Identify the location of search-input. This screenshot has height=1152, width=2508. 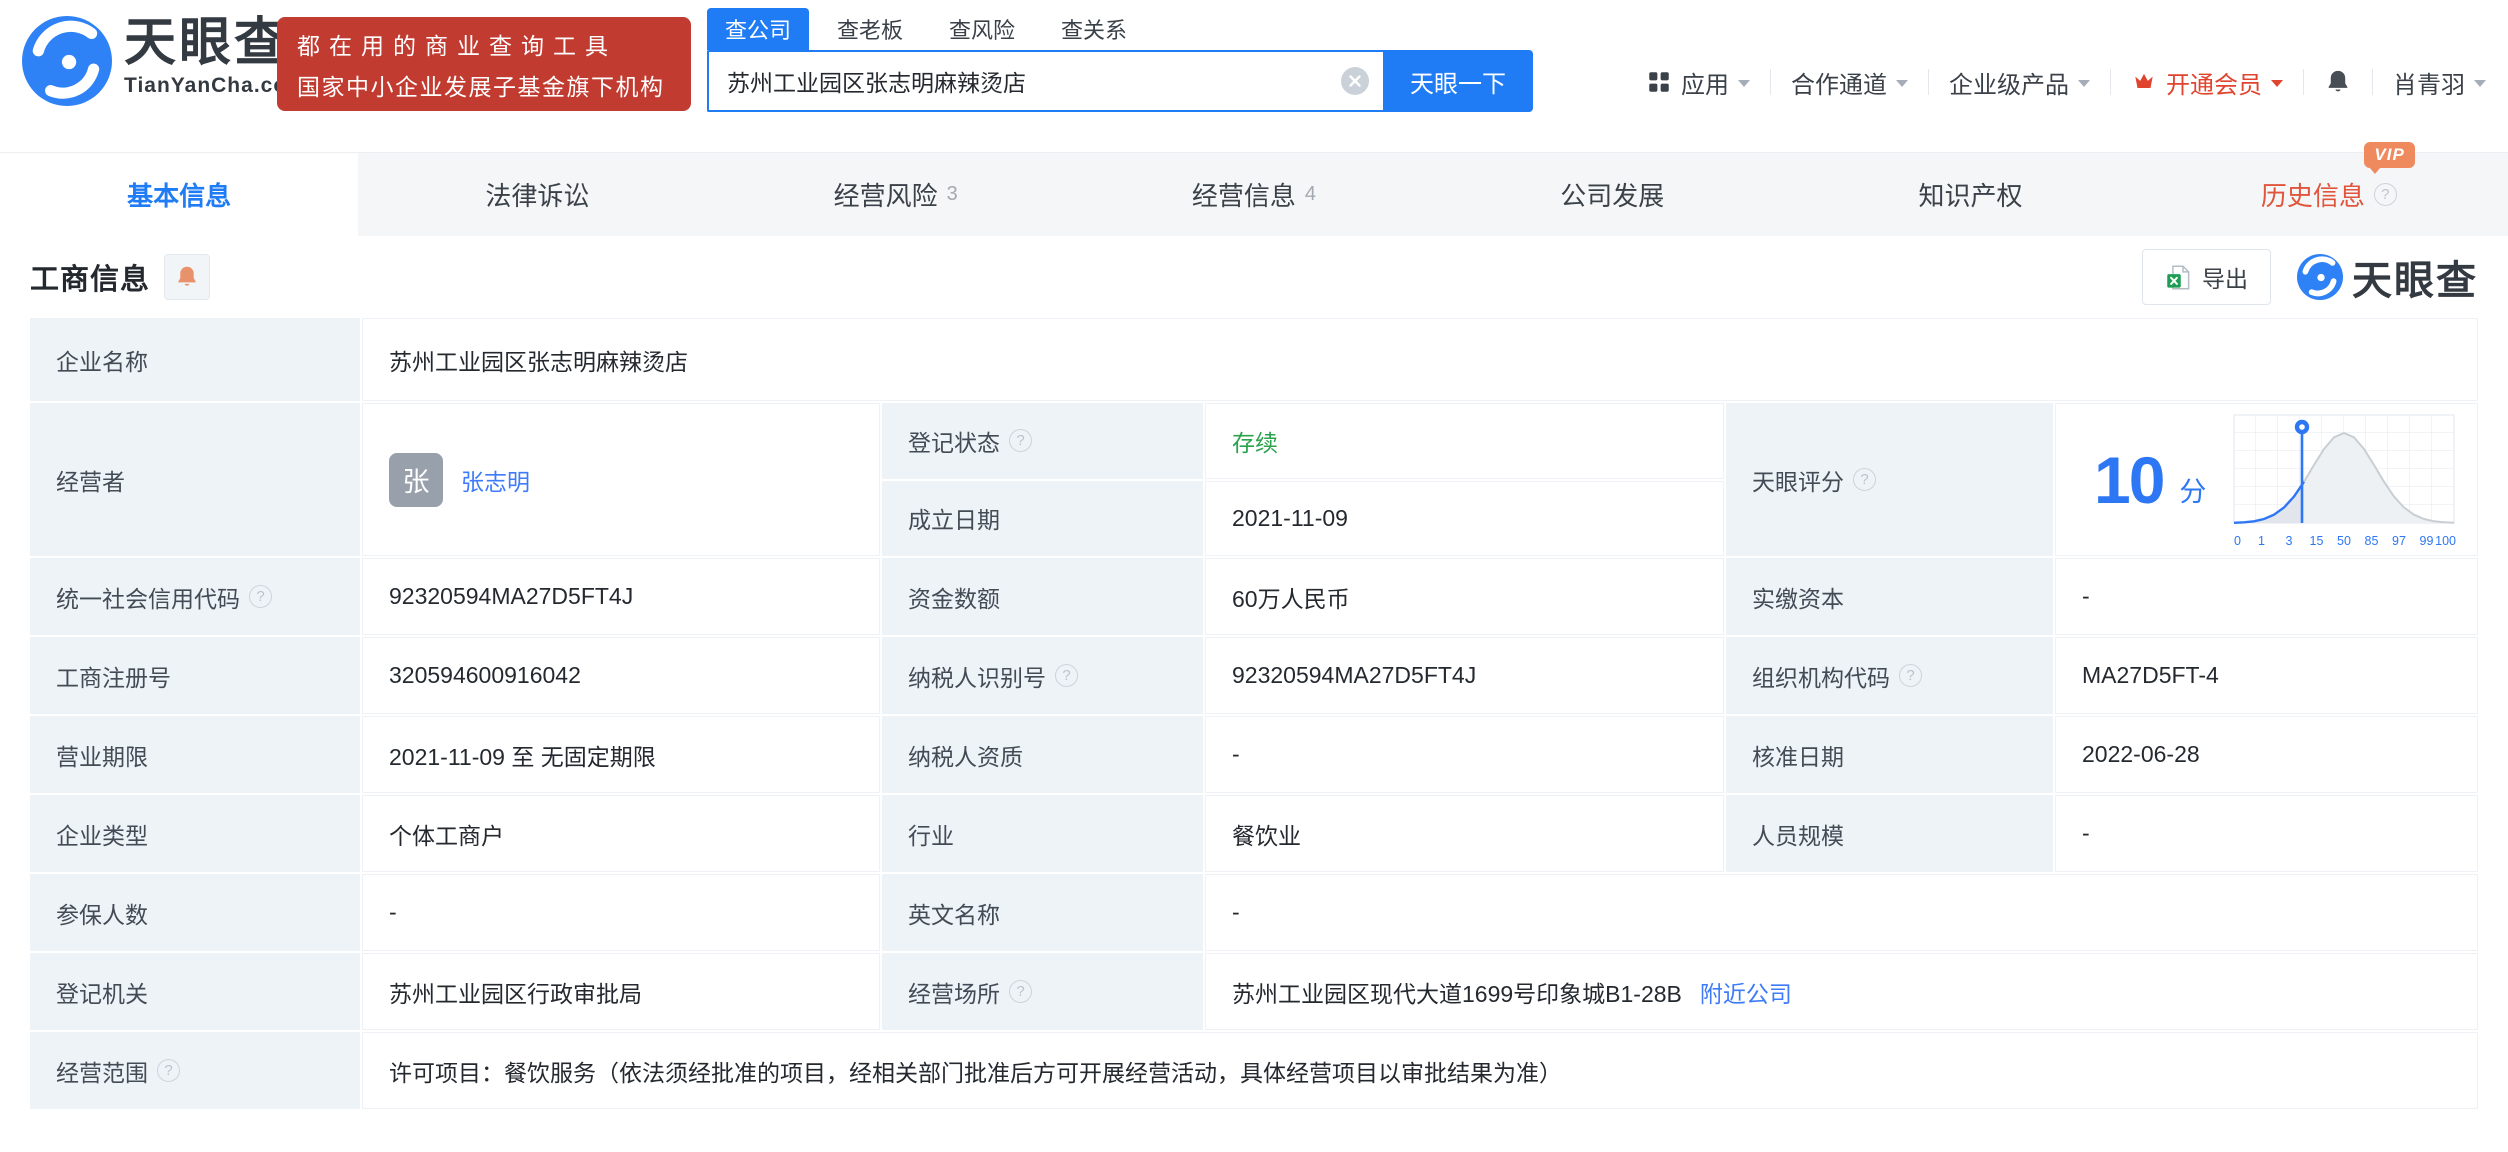
(1045, 81).